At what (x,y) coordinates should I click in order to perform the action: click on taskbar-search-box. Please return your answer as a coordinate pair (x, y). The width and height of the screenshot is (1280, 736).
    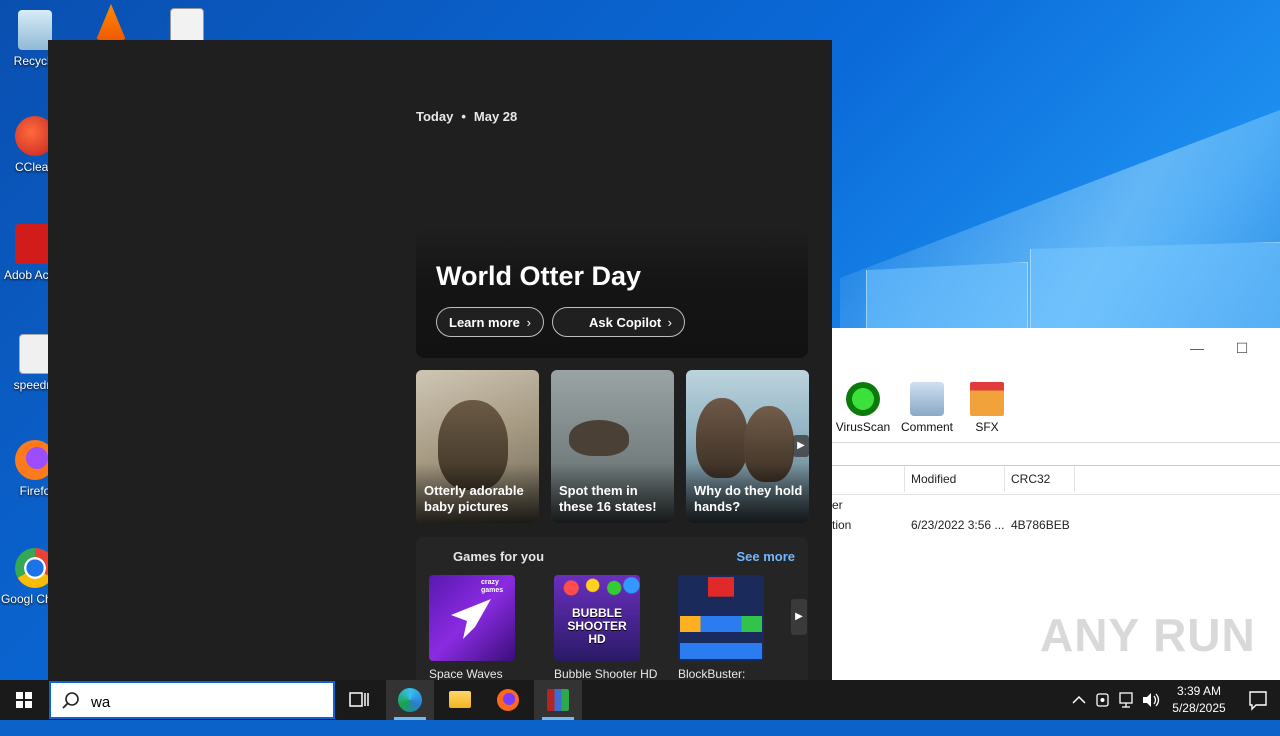
    Looking at the image, I should click on (192, 700).